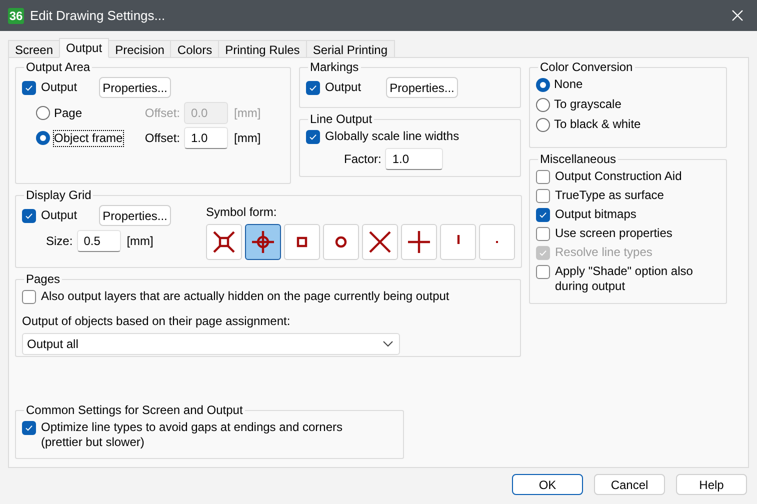 The image size is (757, 504). Describe the element at coordinates (629, 484) in the screenshot. I see `push-button: Cancel` at that location.